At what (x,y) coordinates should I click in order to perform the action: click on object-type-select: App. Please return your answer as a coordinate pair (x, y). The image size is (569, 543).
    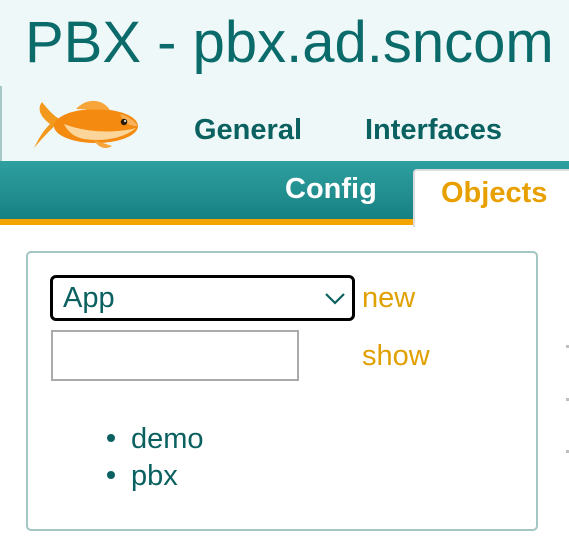
    Looking at the image, I should click on (202, 298).